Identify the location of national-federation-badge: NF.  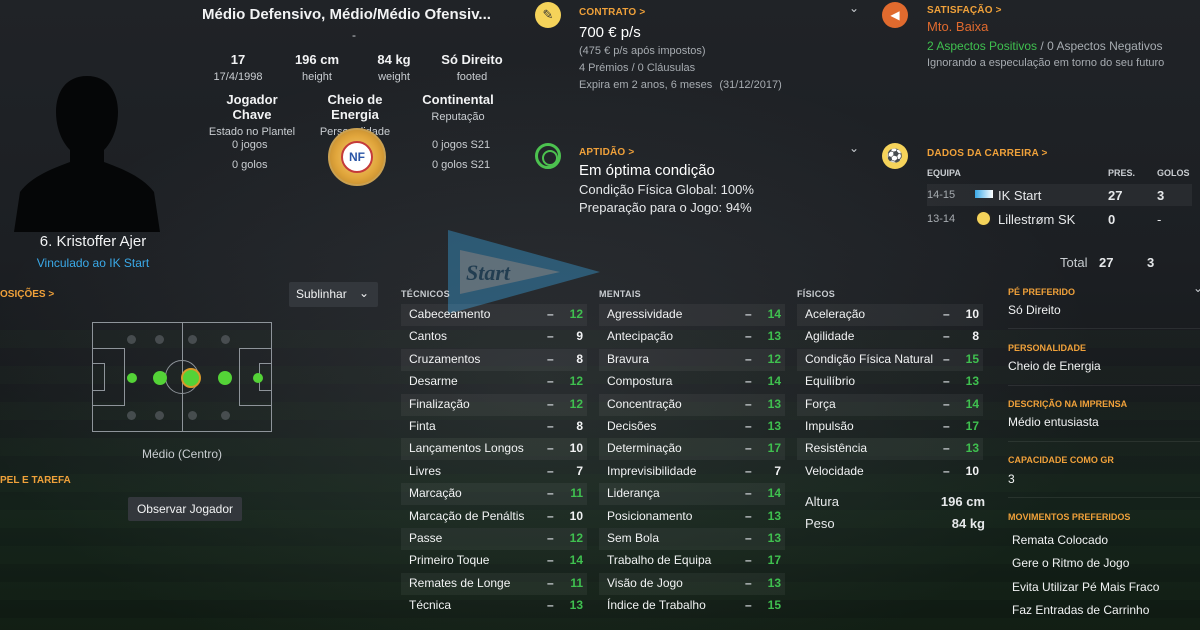
(357, 157).